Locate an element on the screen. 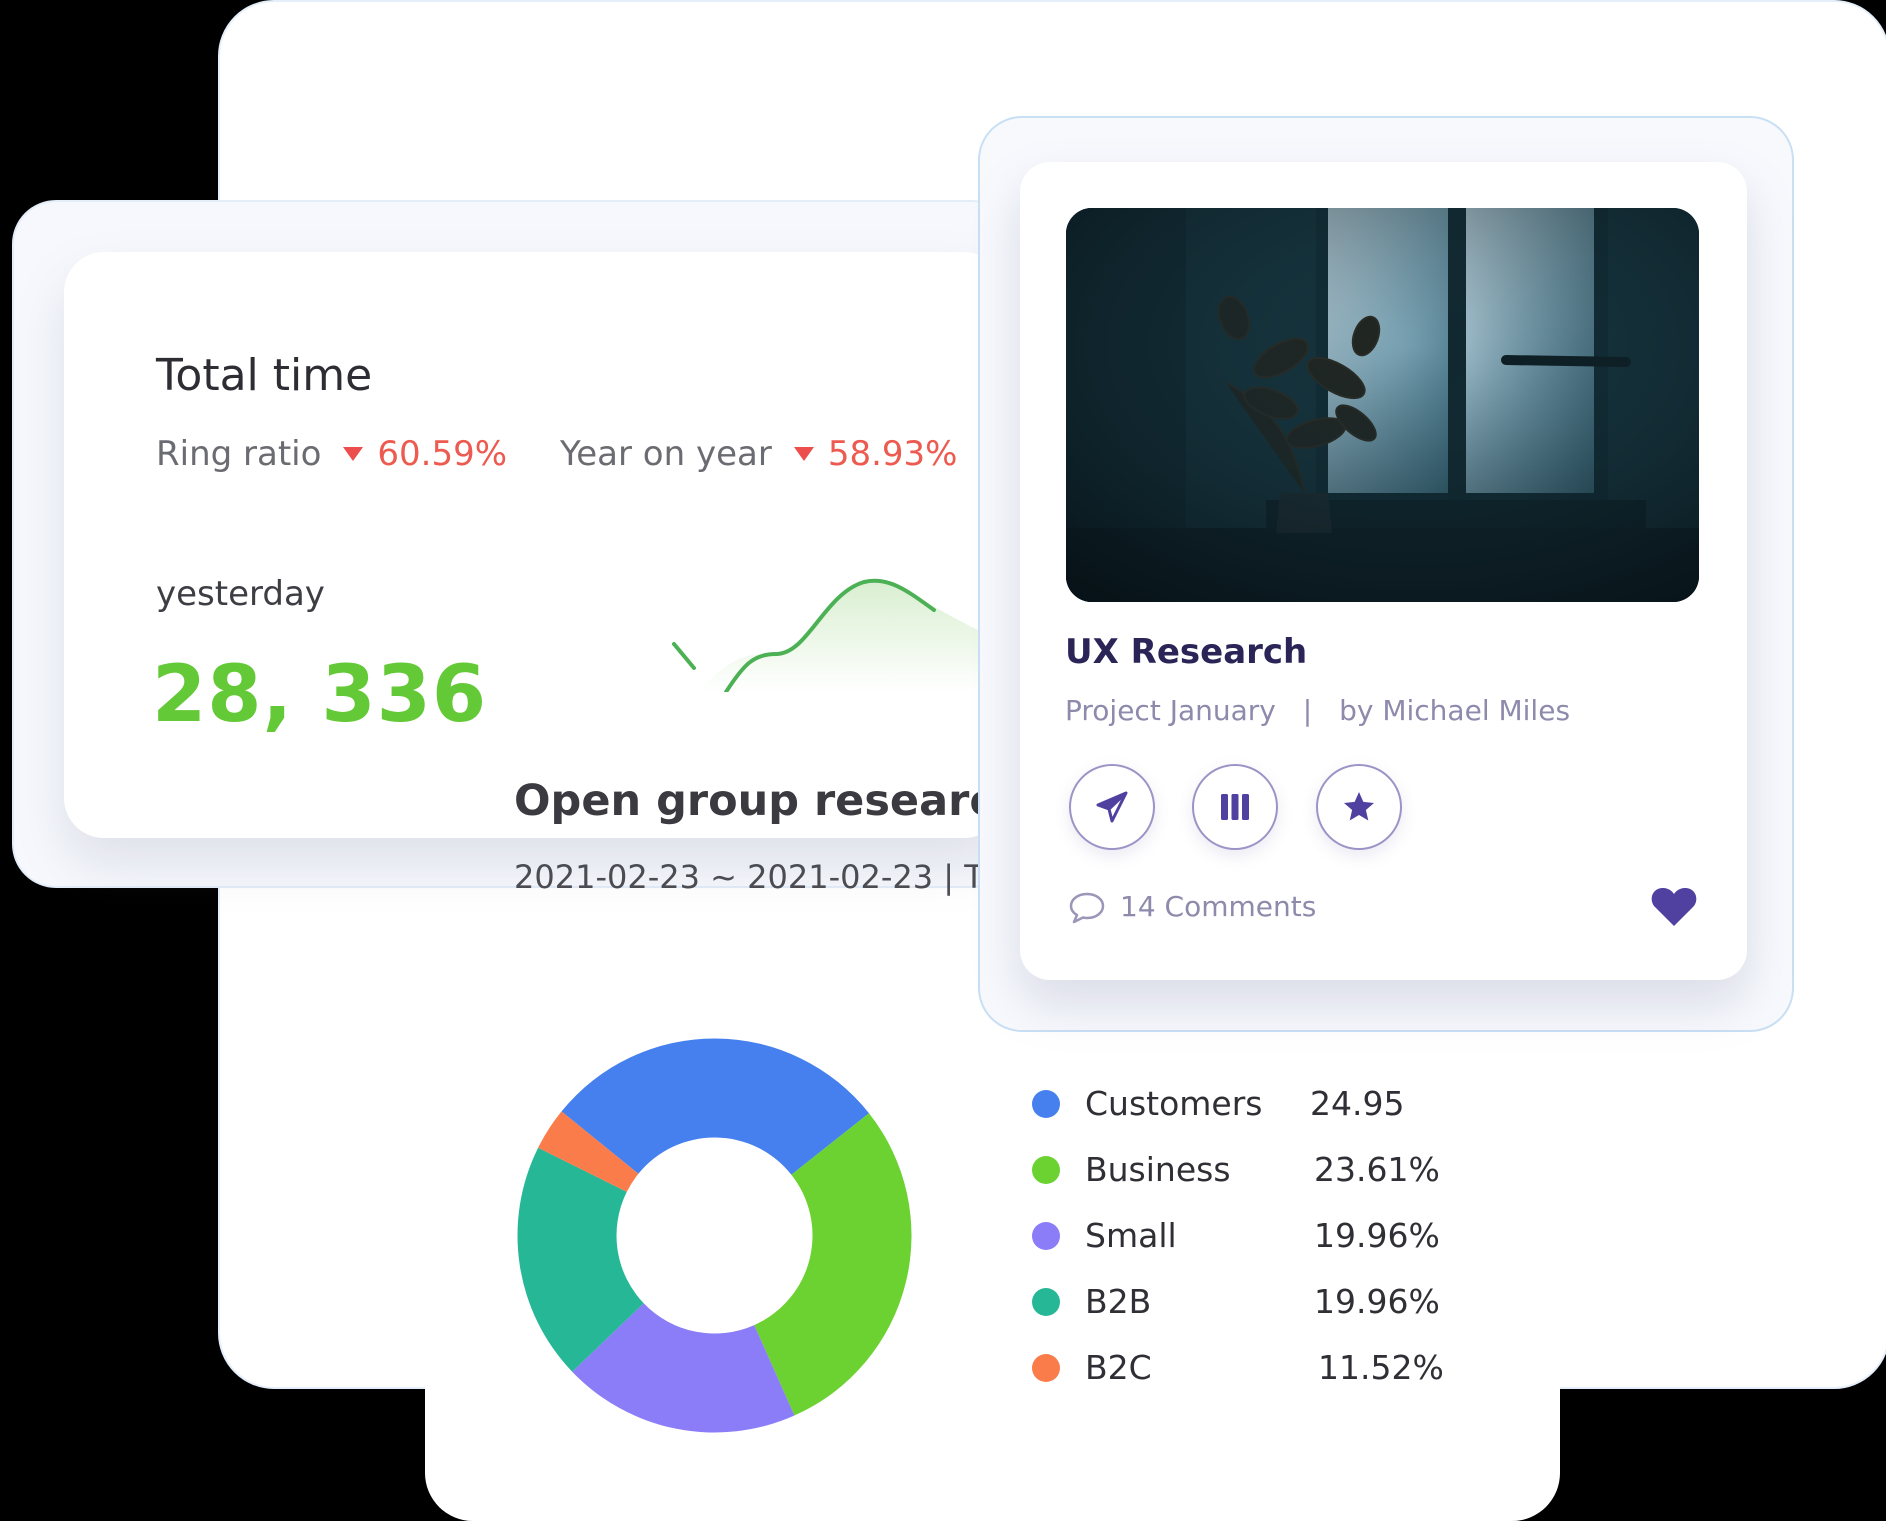 The height and width of the screenshot is (1521, 1886). comments-link: 14 Comments is located at coordinates (1192, 907).